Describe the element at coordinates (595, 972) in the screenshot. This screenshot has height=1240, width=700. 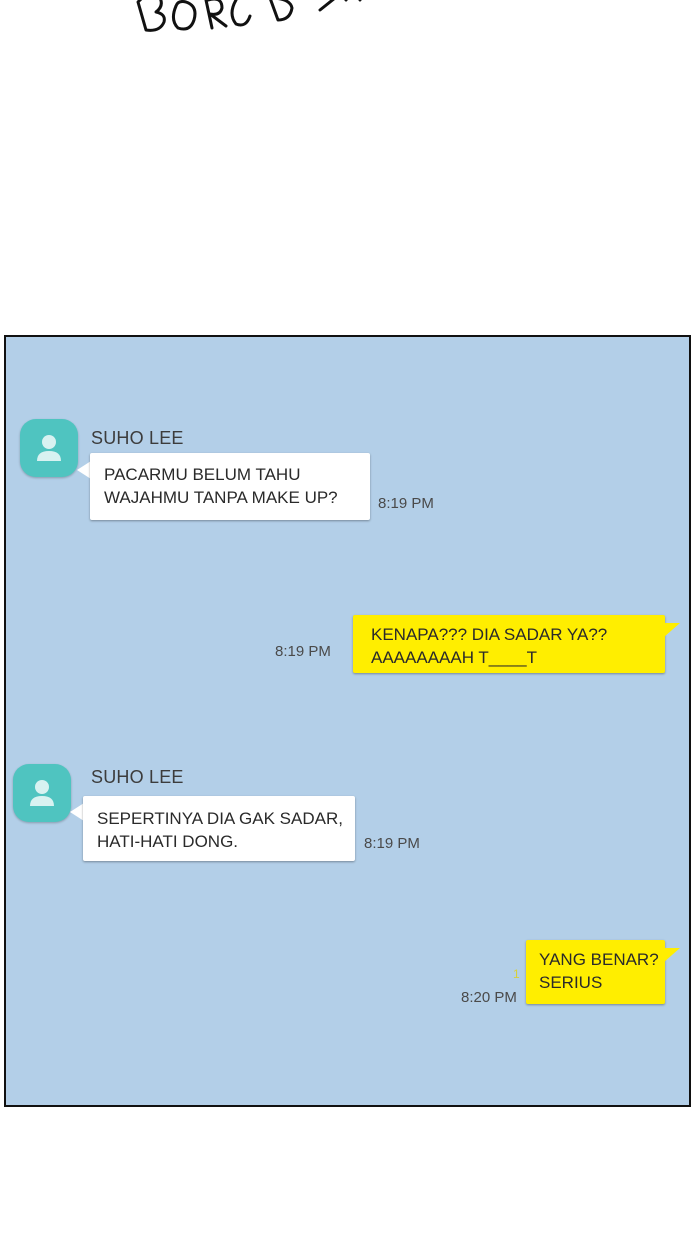
I see `outgoing-message-bubble: YANG BENAR? SERIUS` at that location.